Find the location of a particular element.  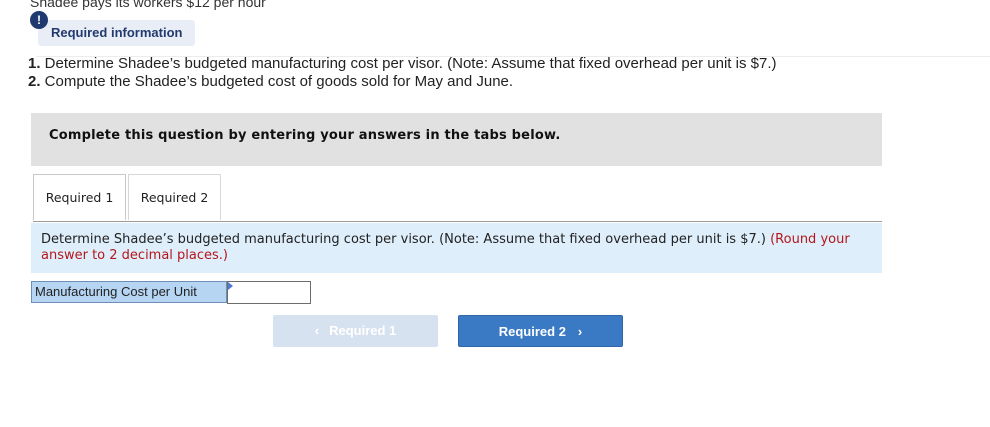

prev-required-1-button: ‹ Required 1 is located at coordinates (355, 331).